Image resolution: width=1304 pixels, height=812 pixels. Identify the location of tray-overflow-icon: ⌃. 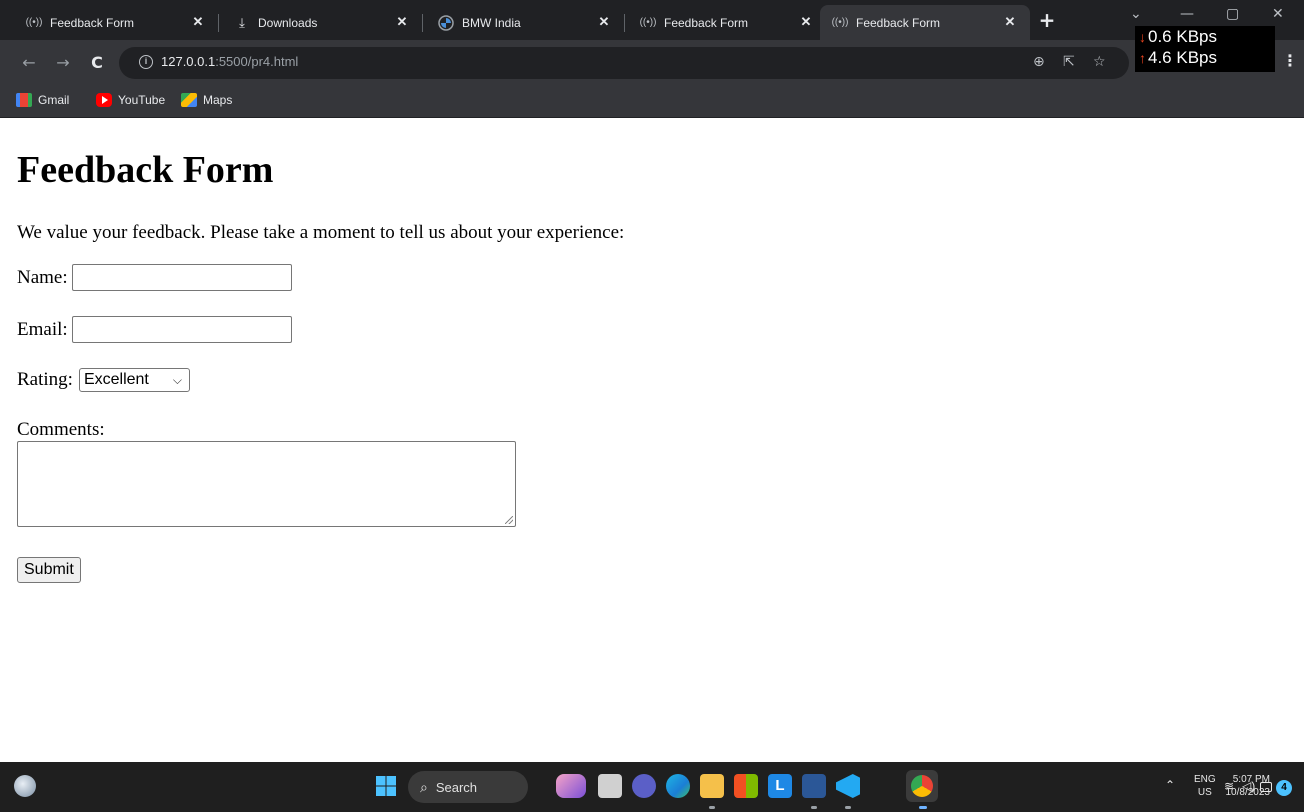
(1170, 788).